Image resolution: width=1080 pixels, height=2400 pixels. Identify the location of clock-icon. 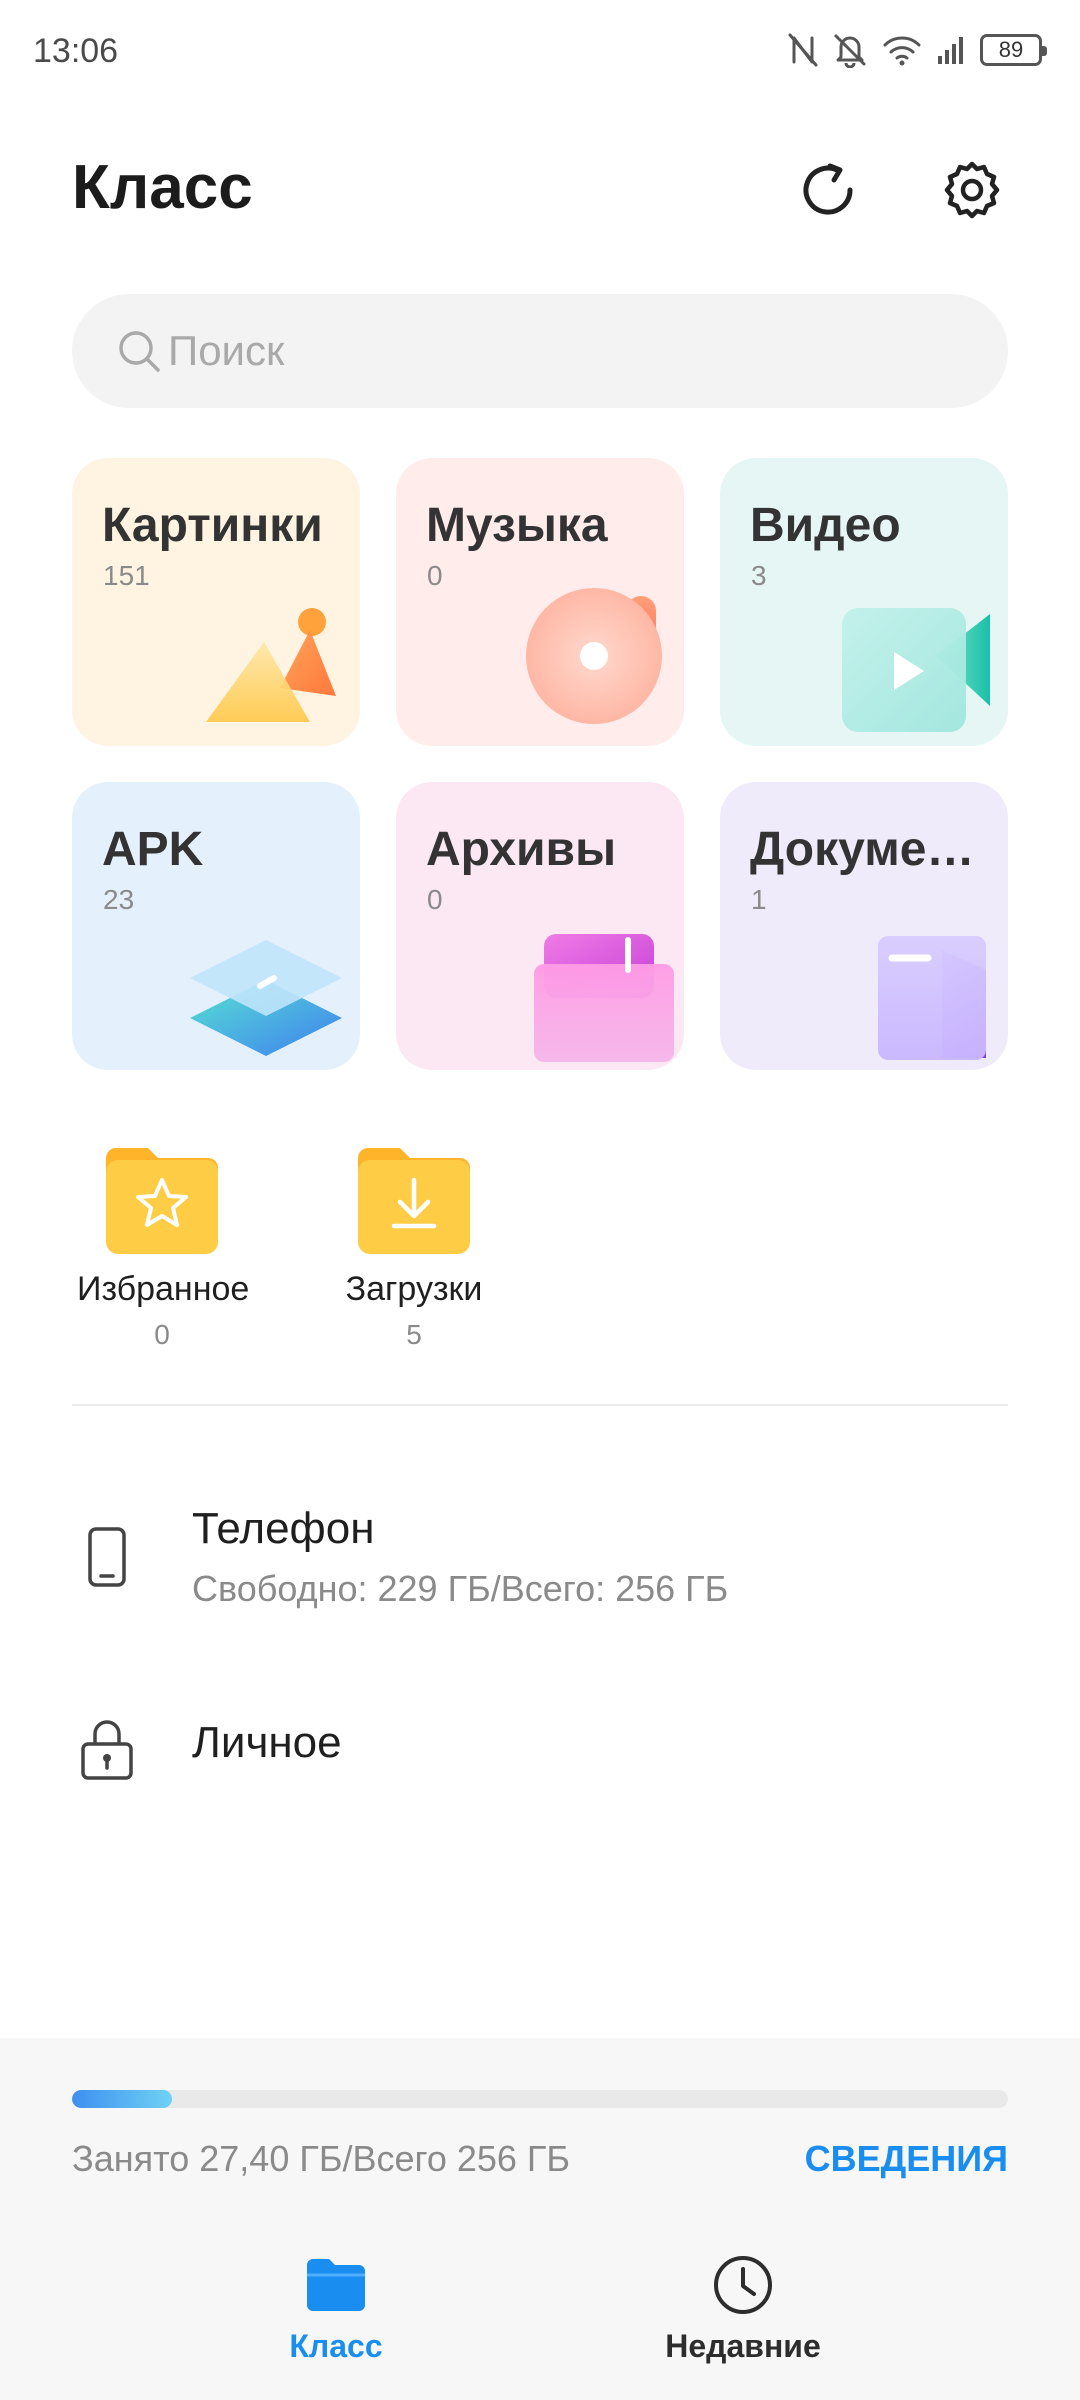
(743, 2285).